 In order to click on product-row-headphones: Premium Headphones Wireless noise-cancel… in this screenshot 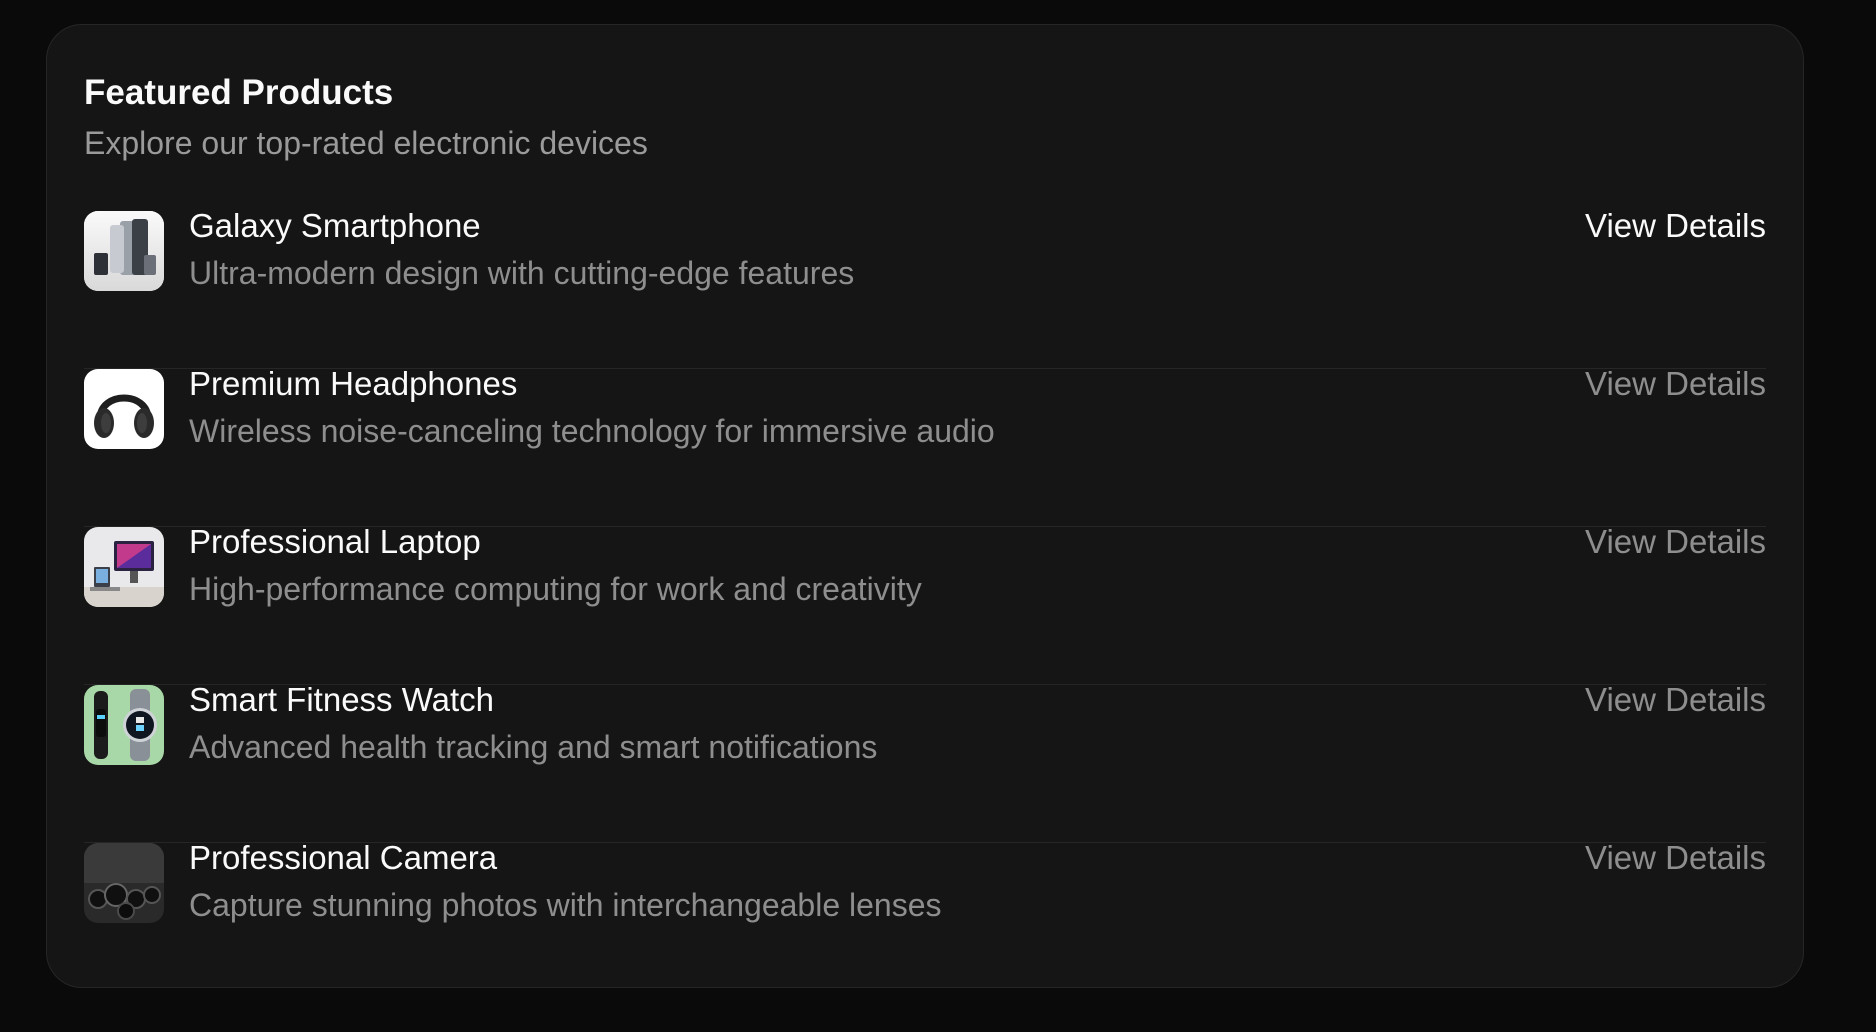, I will do `click(925, 446)`.